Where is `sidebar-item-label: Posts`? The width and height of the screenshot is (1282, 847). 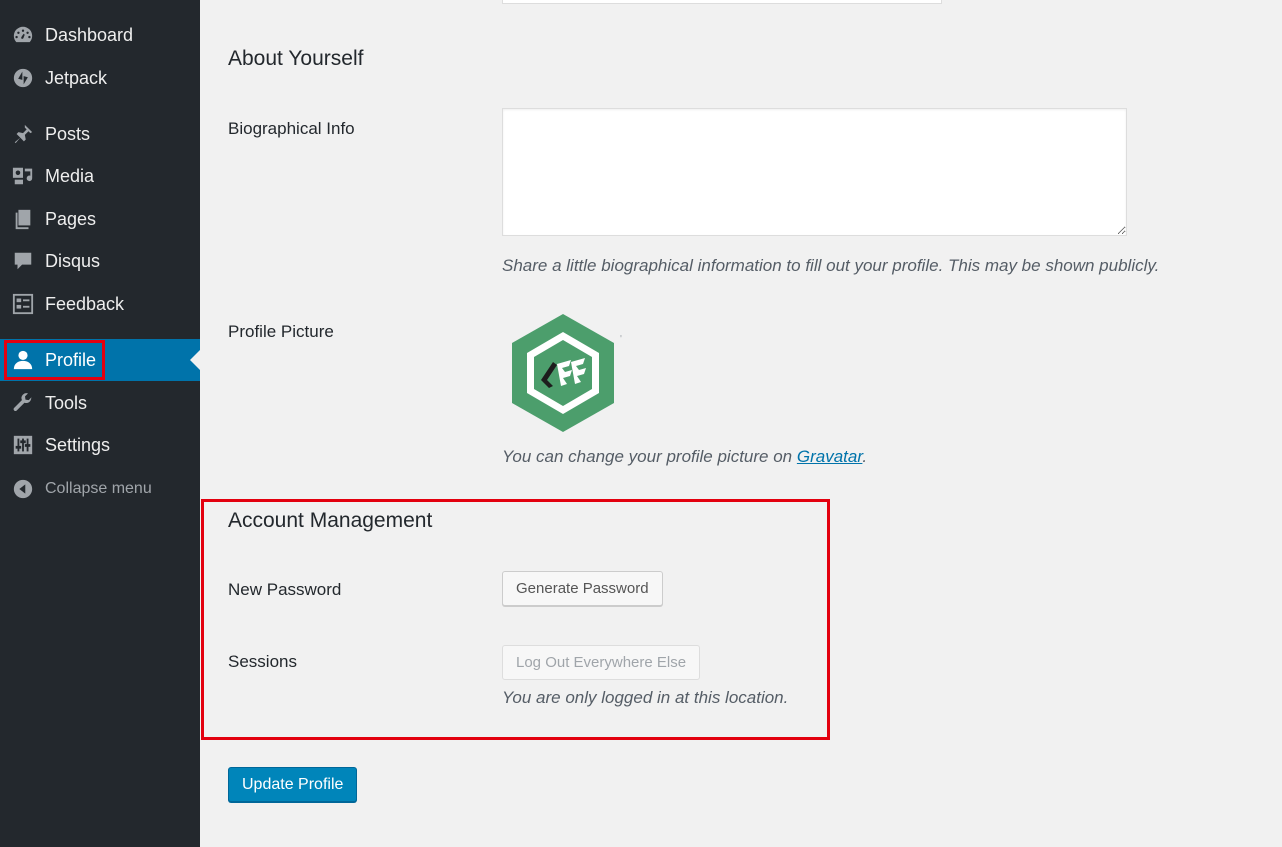 sidebar-item-label: Posts is located at coordinates (68, 133).